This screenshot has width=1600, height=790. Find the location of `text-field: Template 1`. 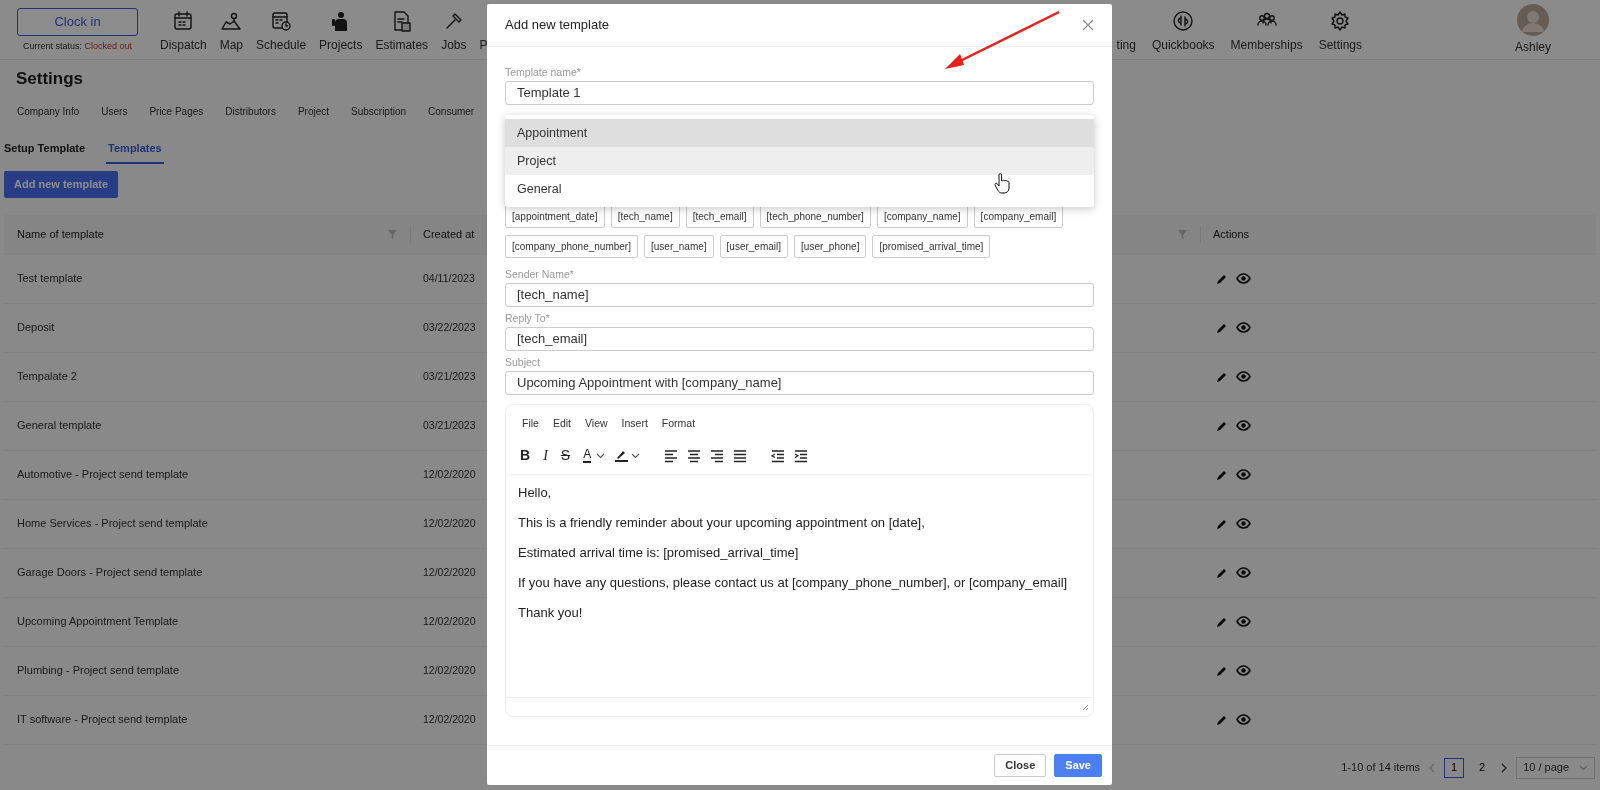

text-field: Template 1 is located at coordinates (799, 93).